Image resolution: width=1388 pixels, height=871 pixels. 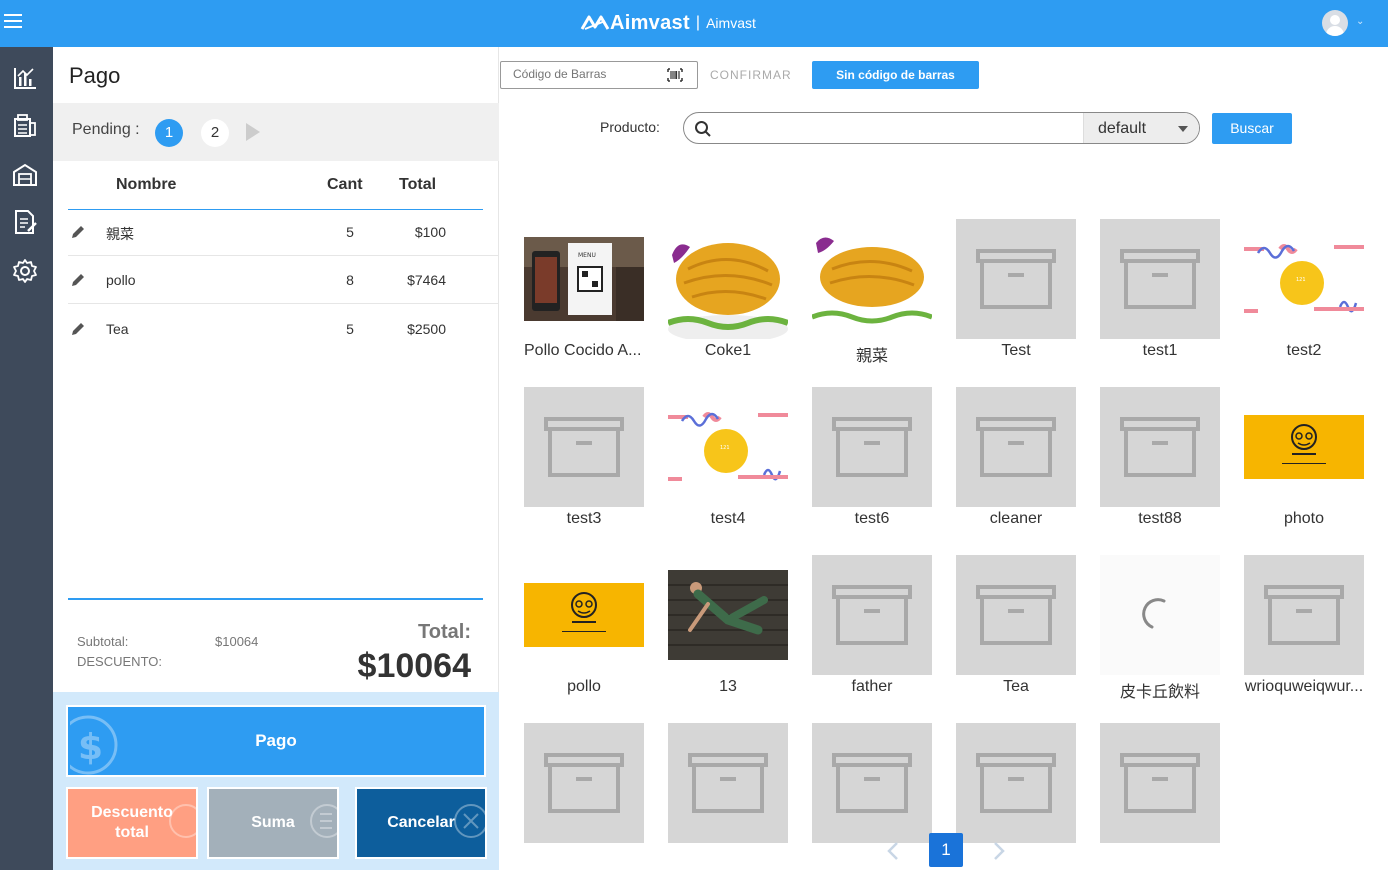 I want to click on register-icon, so click(x=25, y=126).